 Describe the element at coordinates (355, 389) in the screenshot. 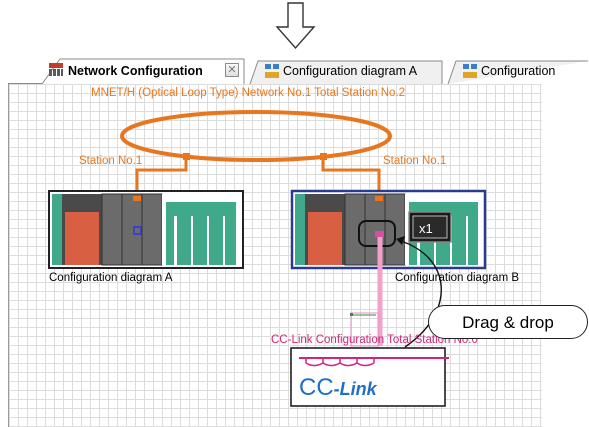

I see `cclink-logo-suffix: -Link` at that location.